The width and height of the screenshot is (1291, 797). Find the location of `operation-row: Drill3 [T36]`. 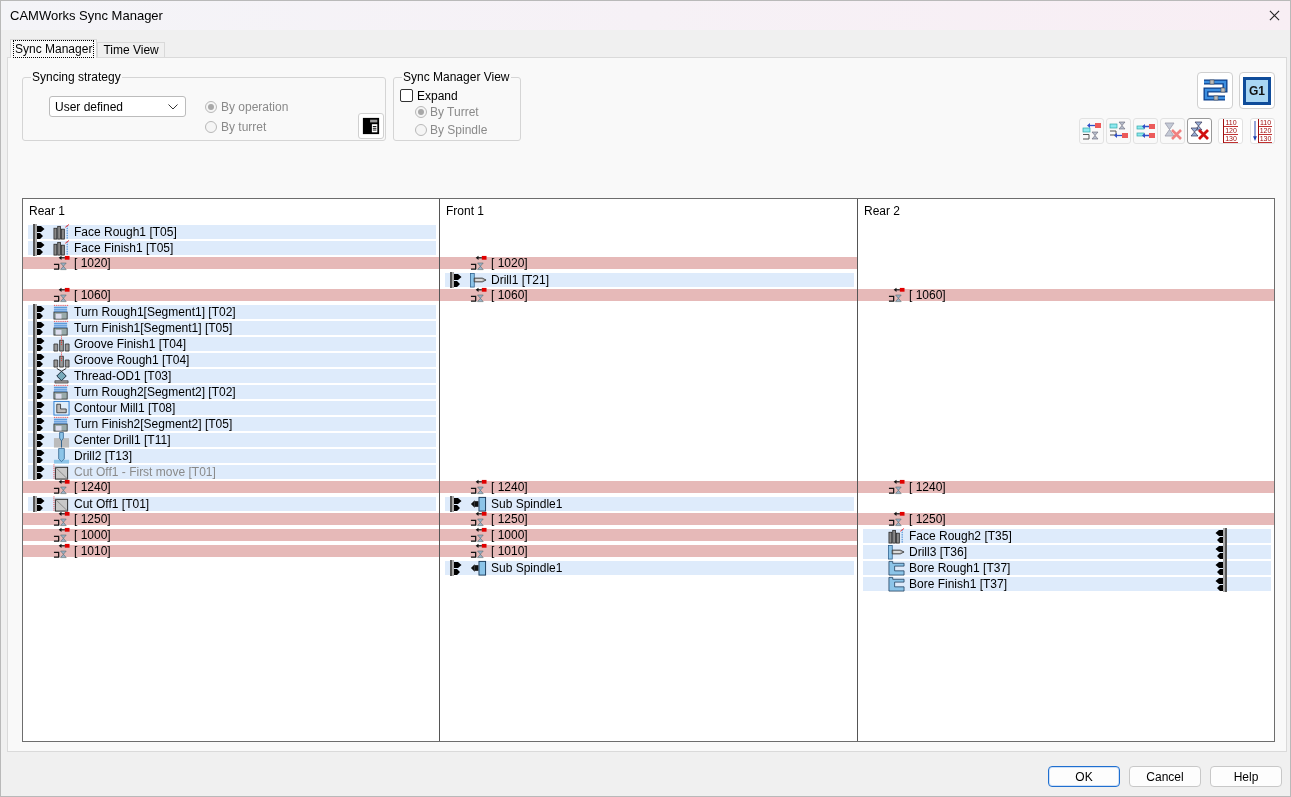

operation-row: Drill3 [T36] is located at coordinates (1067, 552).